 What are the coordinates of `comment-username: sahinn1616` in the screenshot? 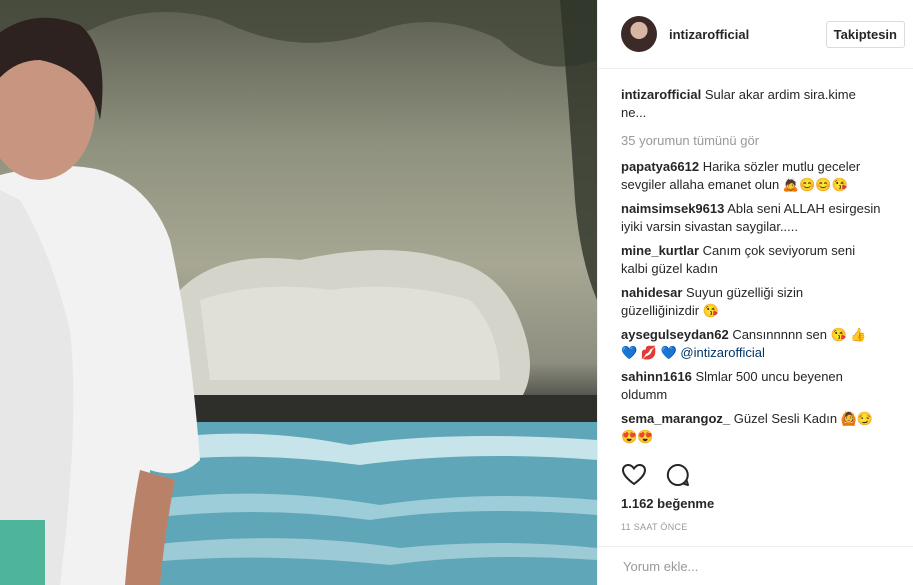 It's located at (656, 376).